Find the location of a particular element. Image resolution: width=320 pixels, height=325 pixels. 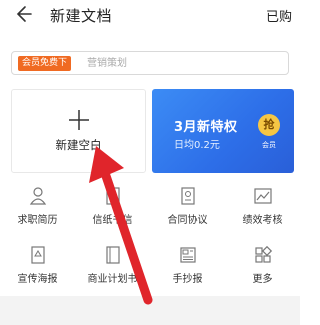

search-placeholder: 营销策划 is located at coordinates (107, 63).